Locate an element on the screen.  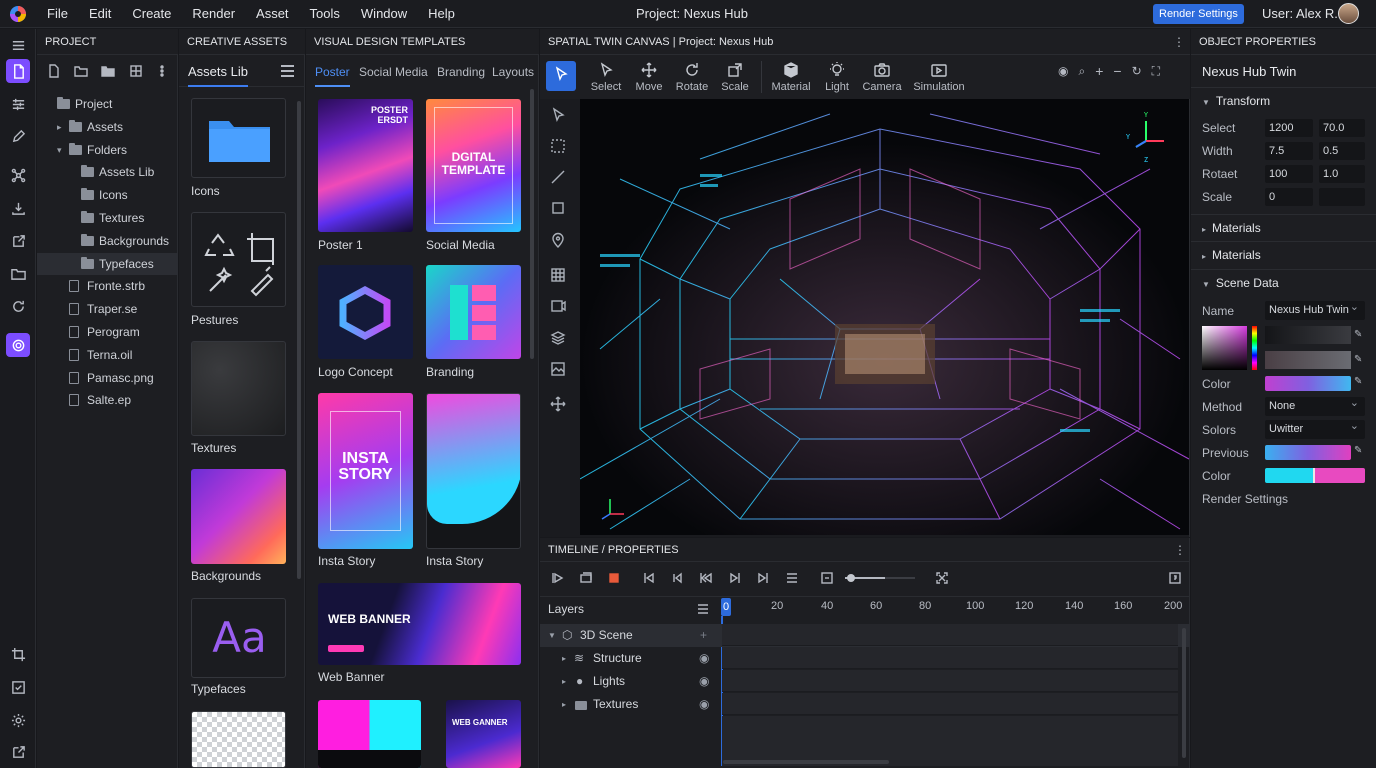
hamburger-icon is located at coordinates (18, 45).